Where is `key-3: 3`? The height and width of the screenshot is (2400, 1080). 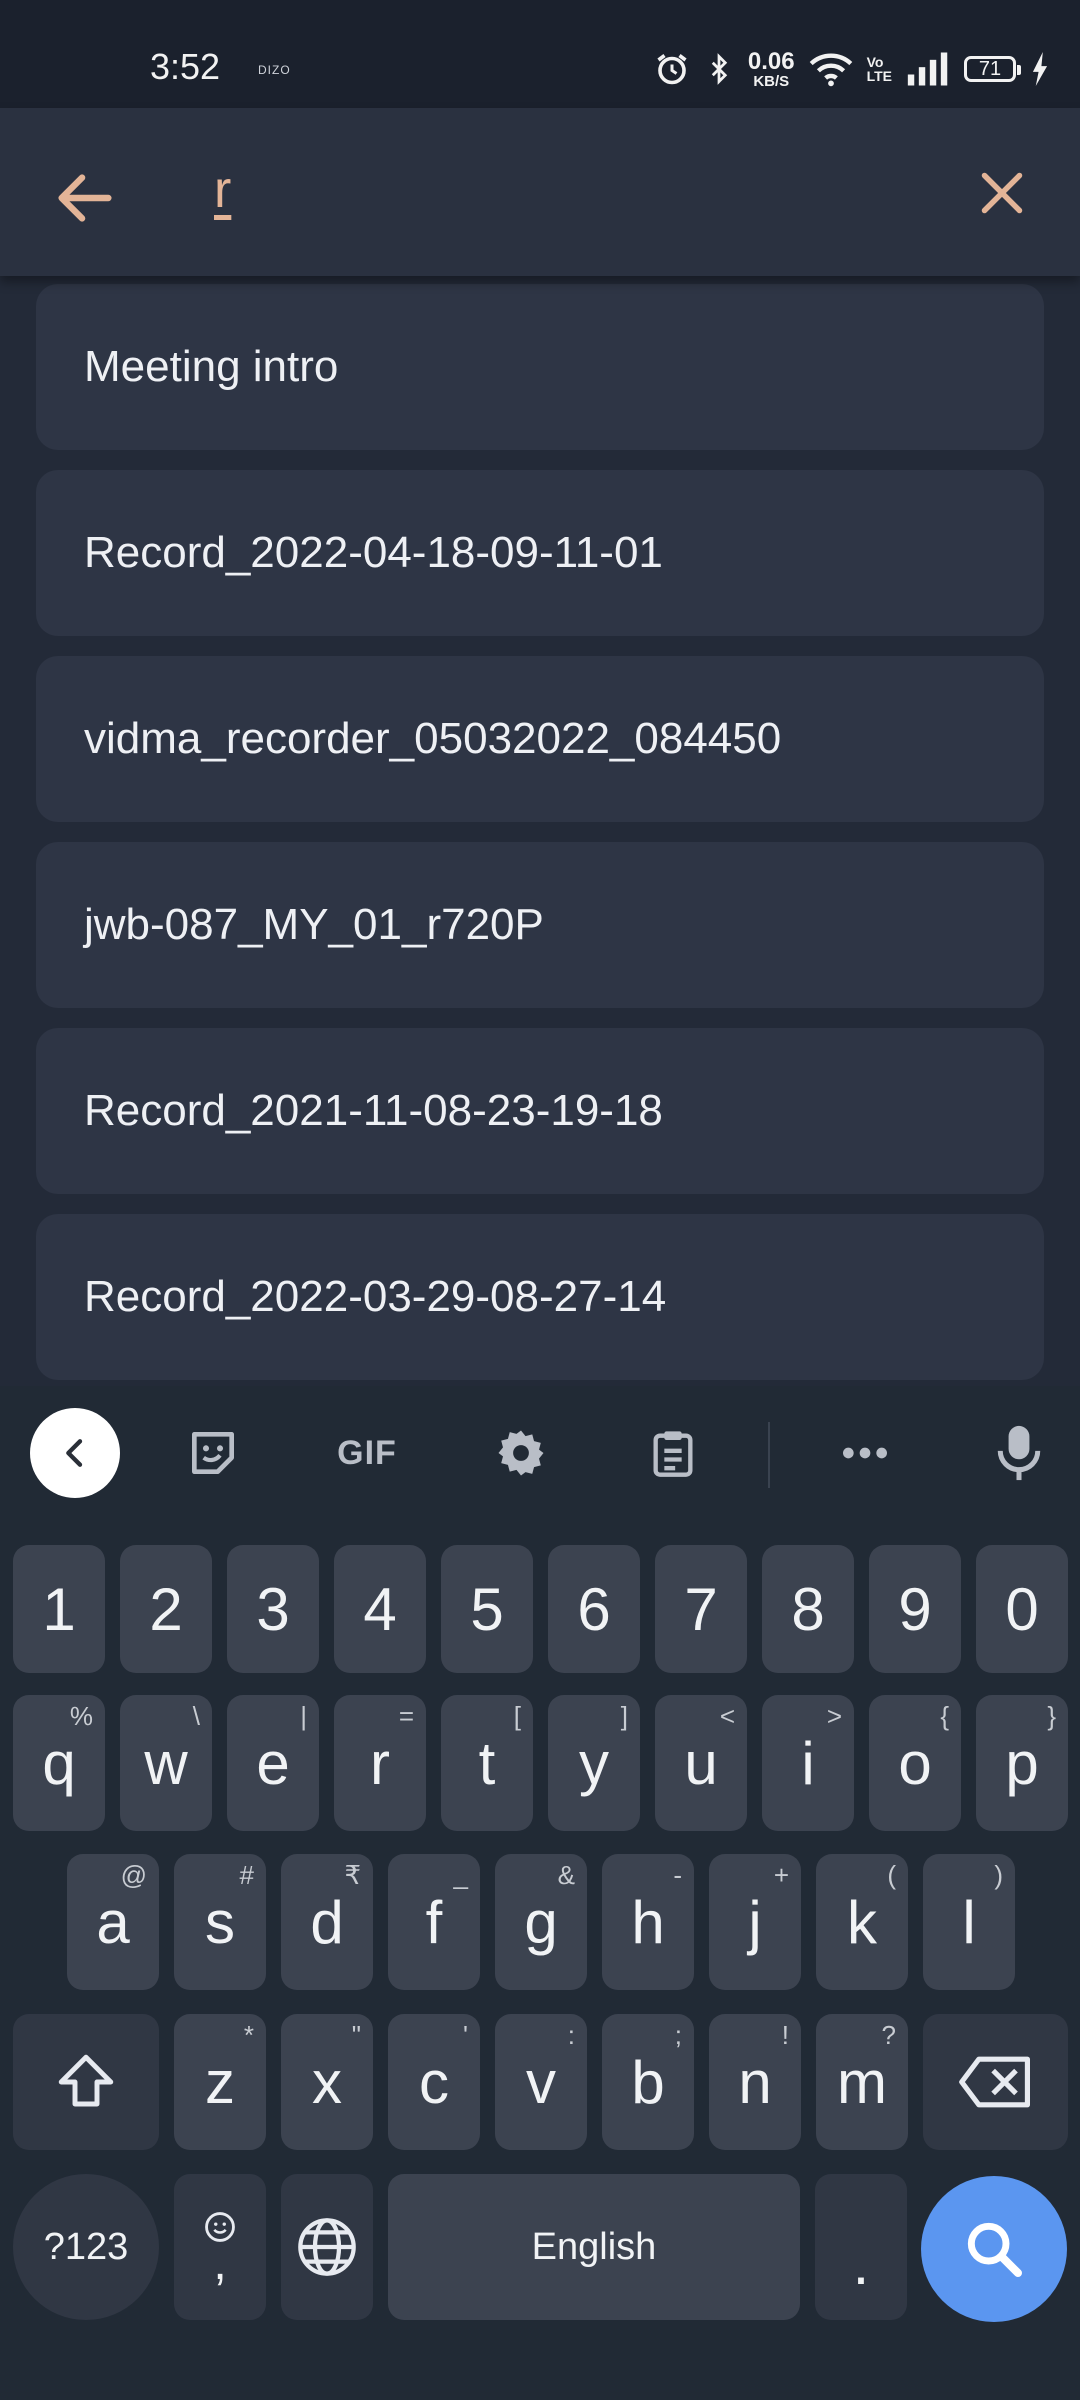 key-3: 3 is located at coordinates (273, 1609).